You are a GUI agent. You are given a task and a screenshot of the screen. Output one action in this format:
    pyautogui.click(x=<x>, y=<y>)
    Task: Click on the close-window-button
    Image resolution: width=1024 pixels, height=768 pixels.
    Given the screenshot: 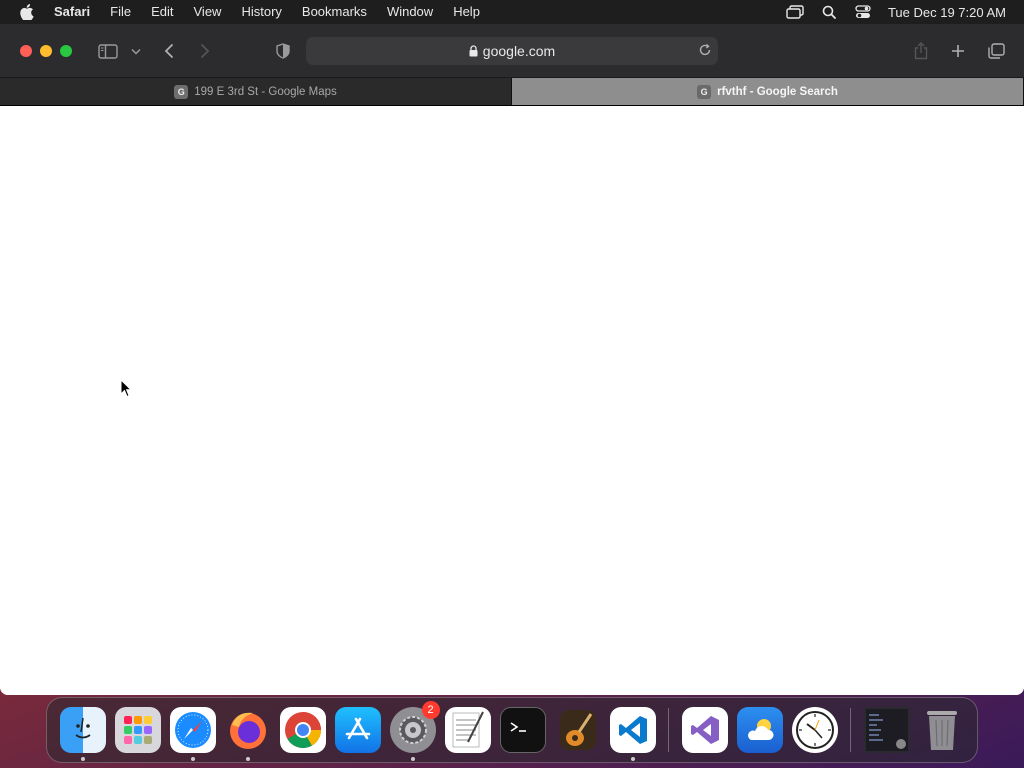 What is the action you would take?
    pyautogui.click(x=26, y=50)
    